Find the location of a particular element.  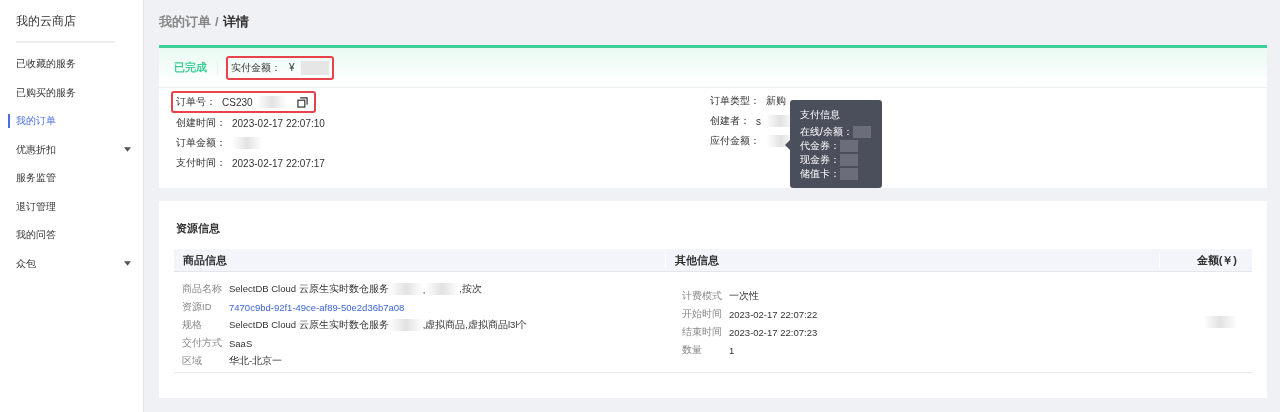

copy-icon is located at coordinates (302, 102).